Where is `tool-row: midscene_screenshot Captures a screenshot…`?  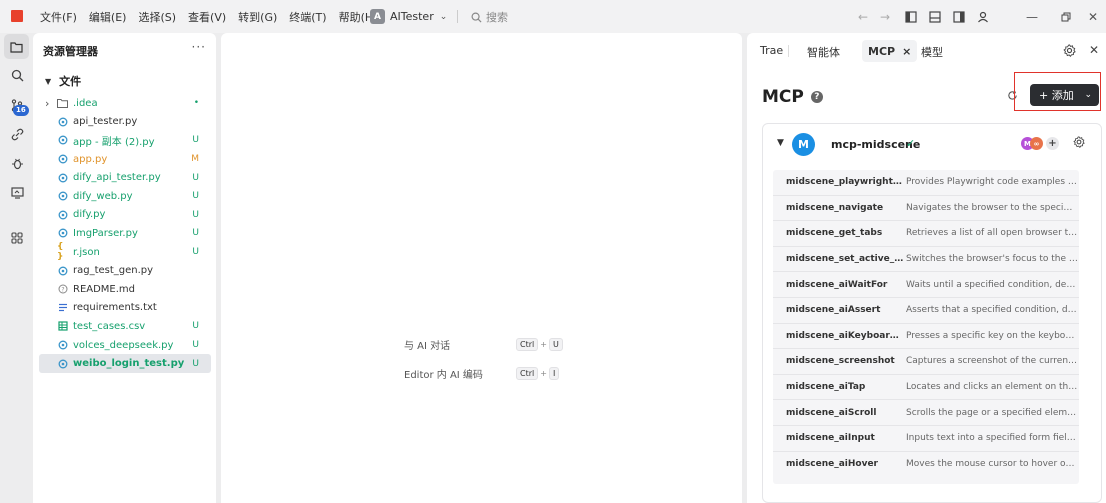
tool-row: midscene_screenshot Captures a screenshot… is located at coordinates (926, 362).